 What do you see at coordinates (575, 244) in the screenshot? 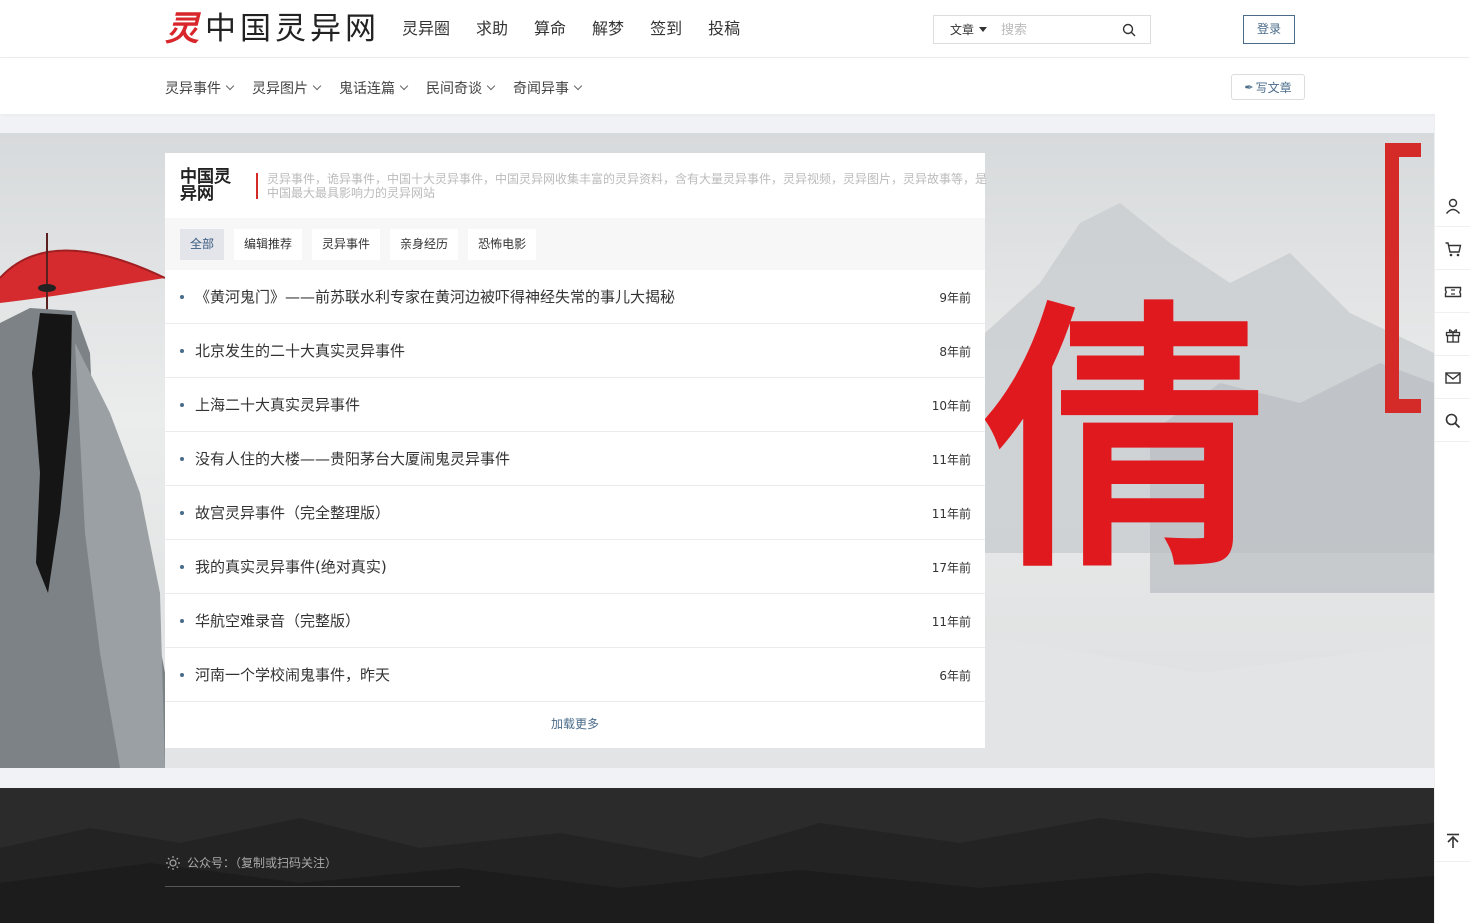
I see `filter-bar: 全部 编辑推荐 灵异事件 亲身经历 恐怖电影` at bounding box center [575, 244].